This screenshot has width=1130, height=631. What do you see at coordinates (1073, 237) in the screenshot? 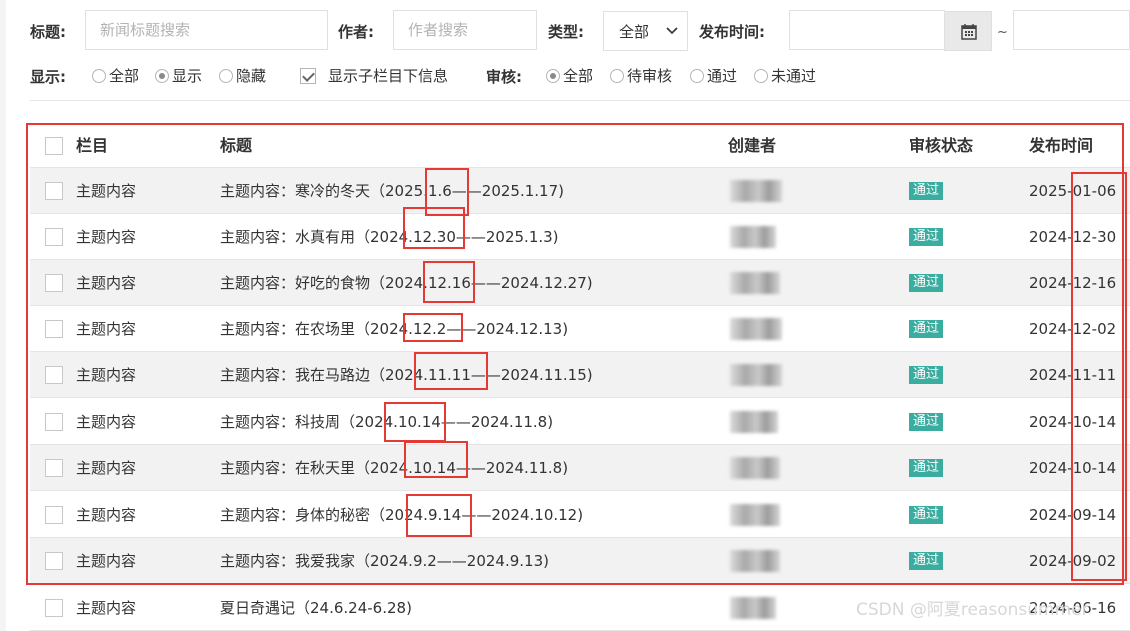
I see `row-date: 2024-12-30` at bounding box center [1073, 237].